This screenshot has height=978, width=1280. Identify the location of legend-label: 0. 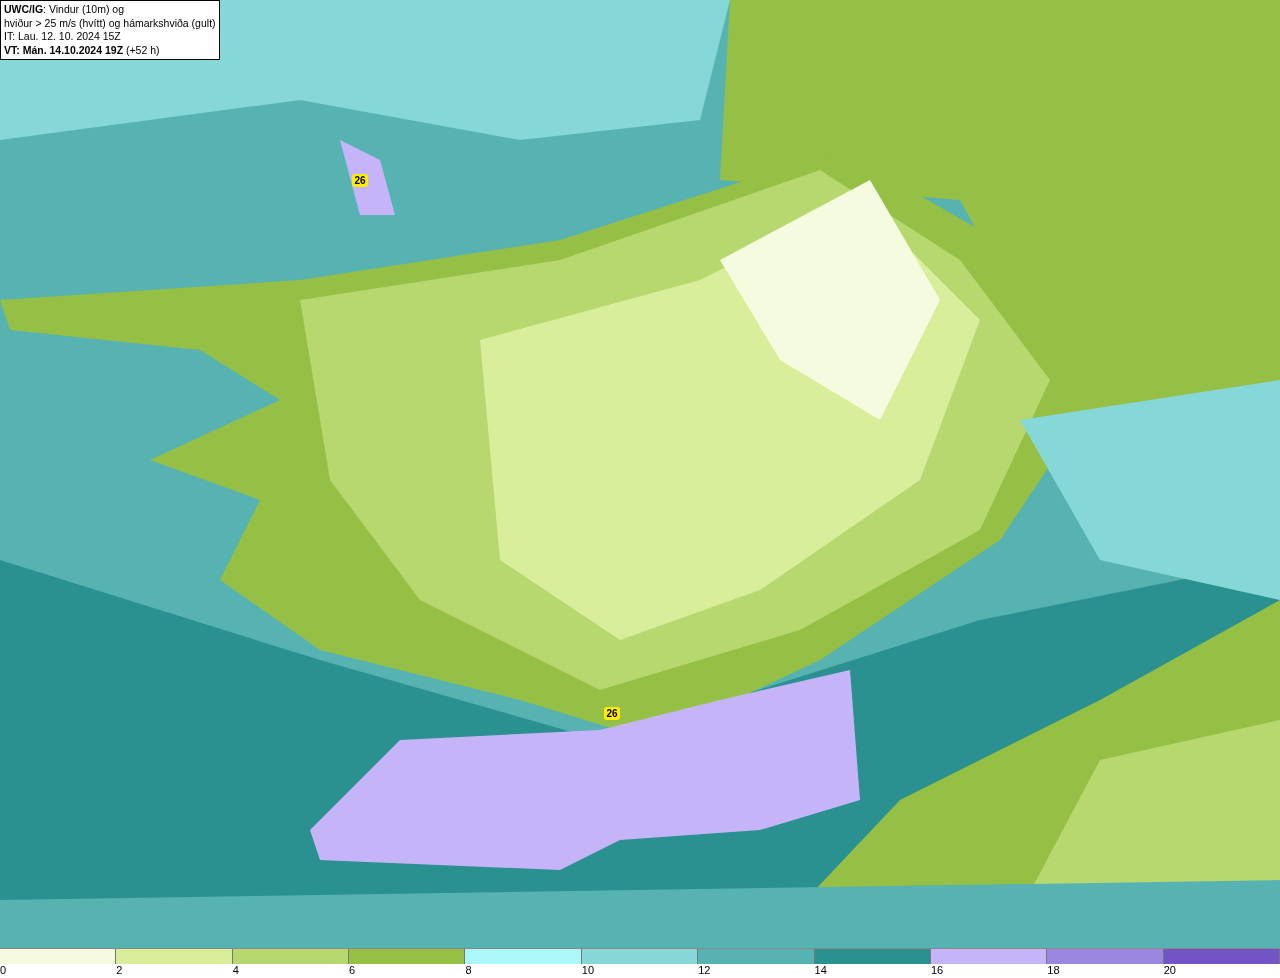
(3, 970).